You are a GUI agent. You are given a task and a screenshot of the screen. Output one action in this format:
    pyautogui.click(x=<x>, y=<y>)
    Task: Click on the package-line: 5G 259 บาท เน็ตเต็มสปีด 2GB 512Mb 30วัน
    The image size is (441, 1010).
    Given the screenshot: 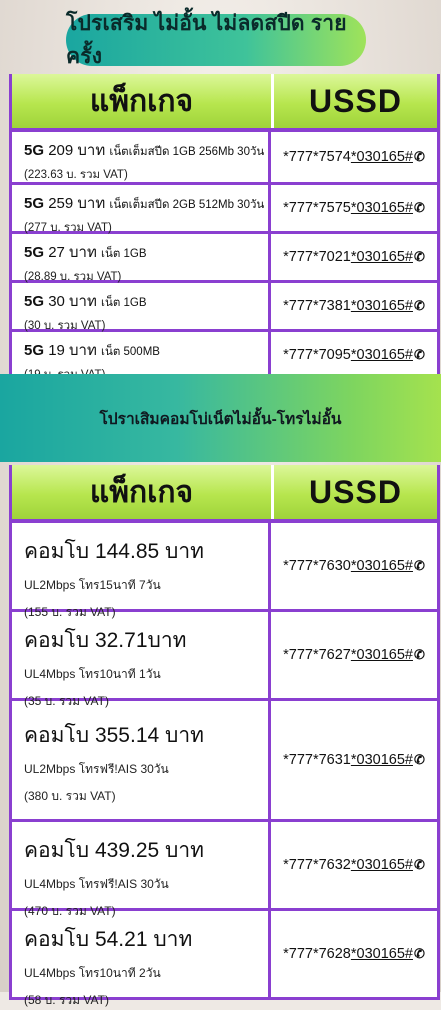 What is the action you would take?
    pyautogui.click(x=146, y=203)
    